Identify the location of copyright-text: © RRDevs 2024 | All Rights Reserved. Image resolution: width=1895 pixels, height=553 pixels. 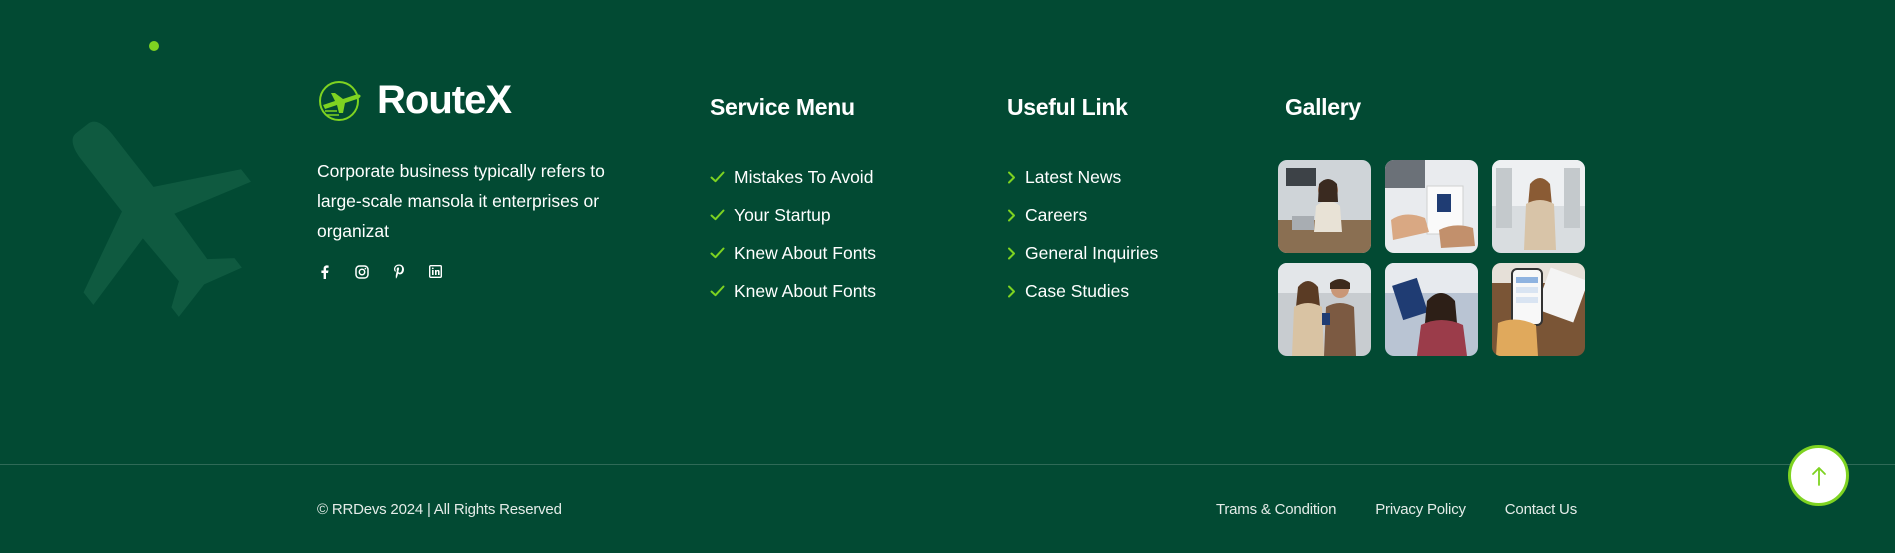
(439, 509).